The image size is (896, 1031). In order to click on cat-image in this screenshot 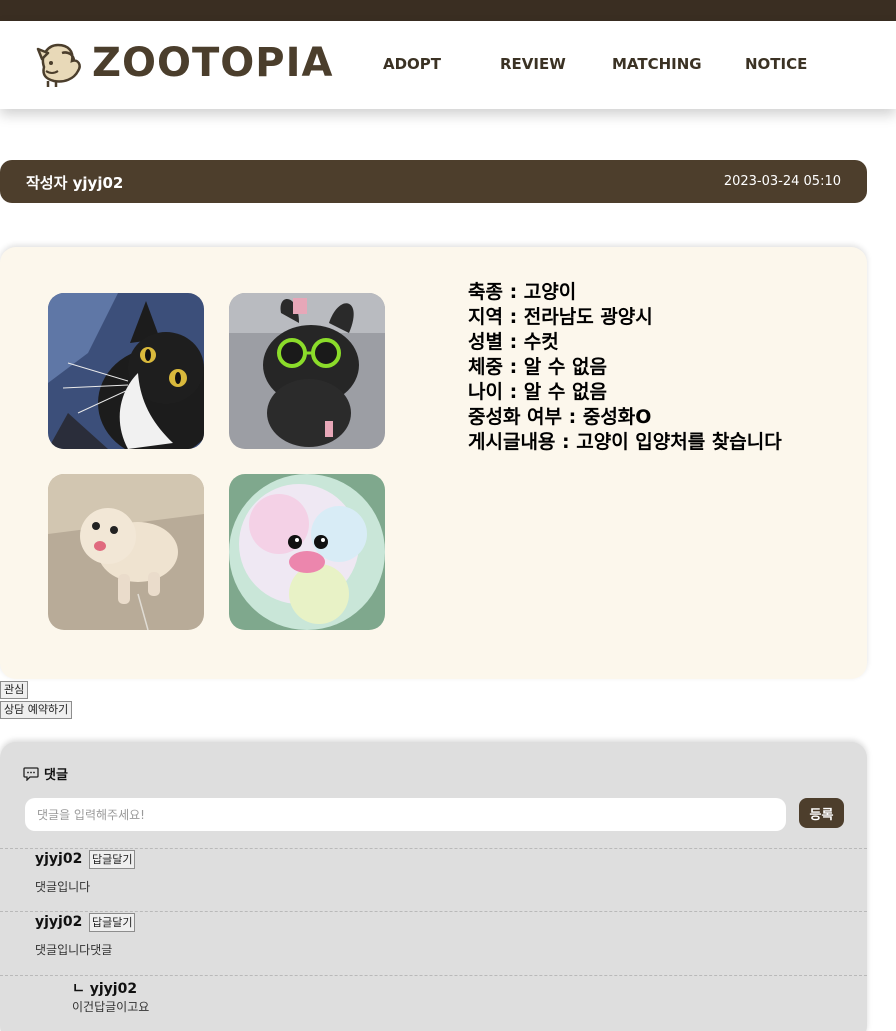, I will do `click(126, 371)`.